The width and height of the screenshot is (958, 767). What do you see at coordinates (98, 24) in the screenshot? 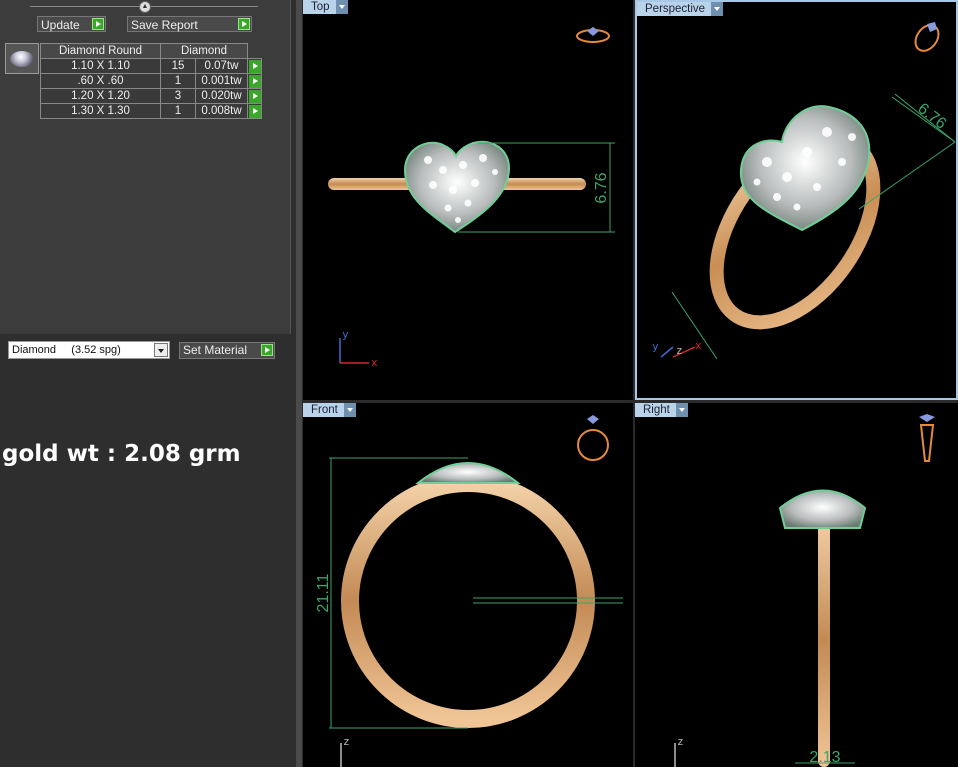
I see `update-play-icon` at bounding box center [98, 24].